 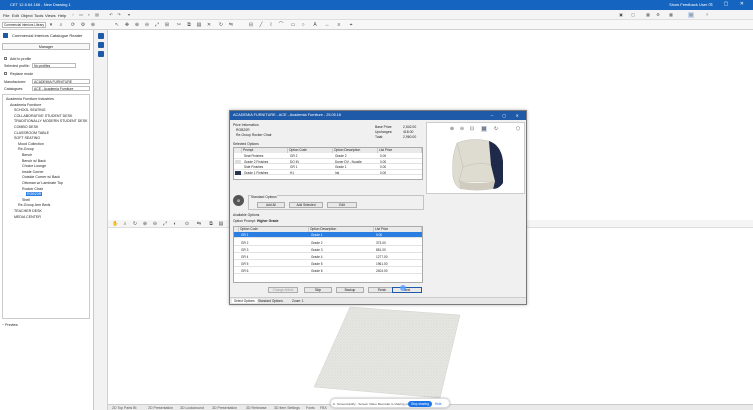 I want to click on tree-item: Outside Corner w/ Back, so click(x=41, y=177).